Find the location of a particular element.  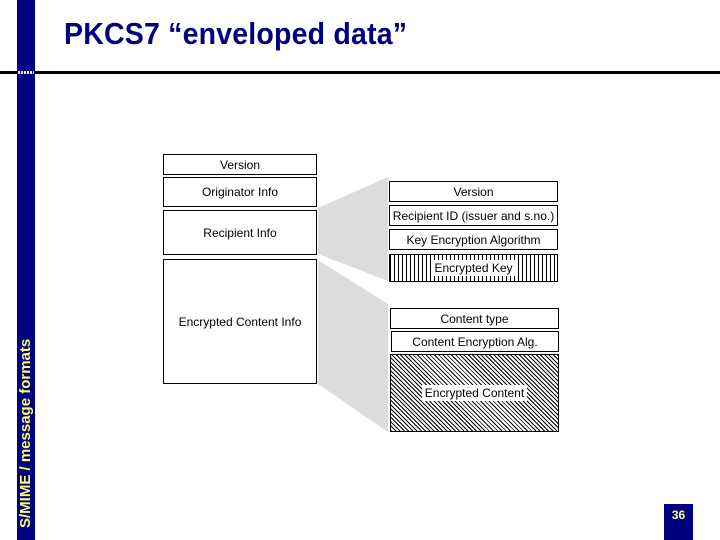

recipient-field-key-encryption-algorithm: Key Encryption Algorithm is located at coordinates (473, 239).